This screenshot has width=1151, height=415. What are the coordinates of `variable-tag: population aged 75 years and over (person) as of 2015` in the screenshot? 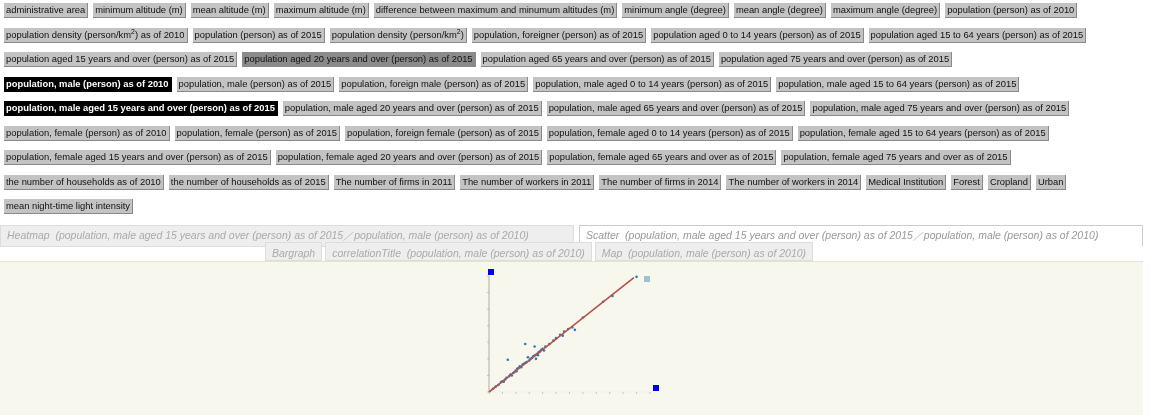 It's located at (835, 59).